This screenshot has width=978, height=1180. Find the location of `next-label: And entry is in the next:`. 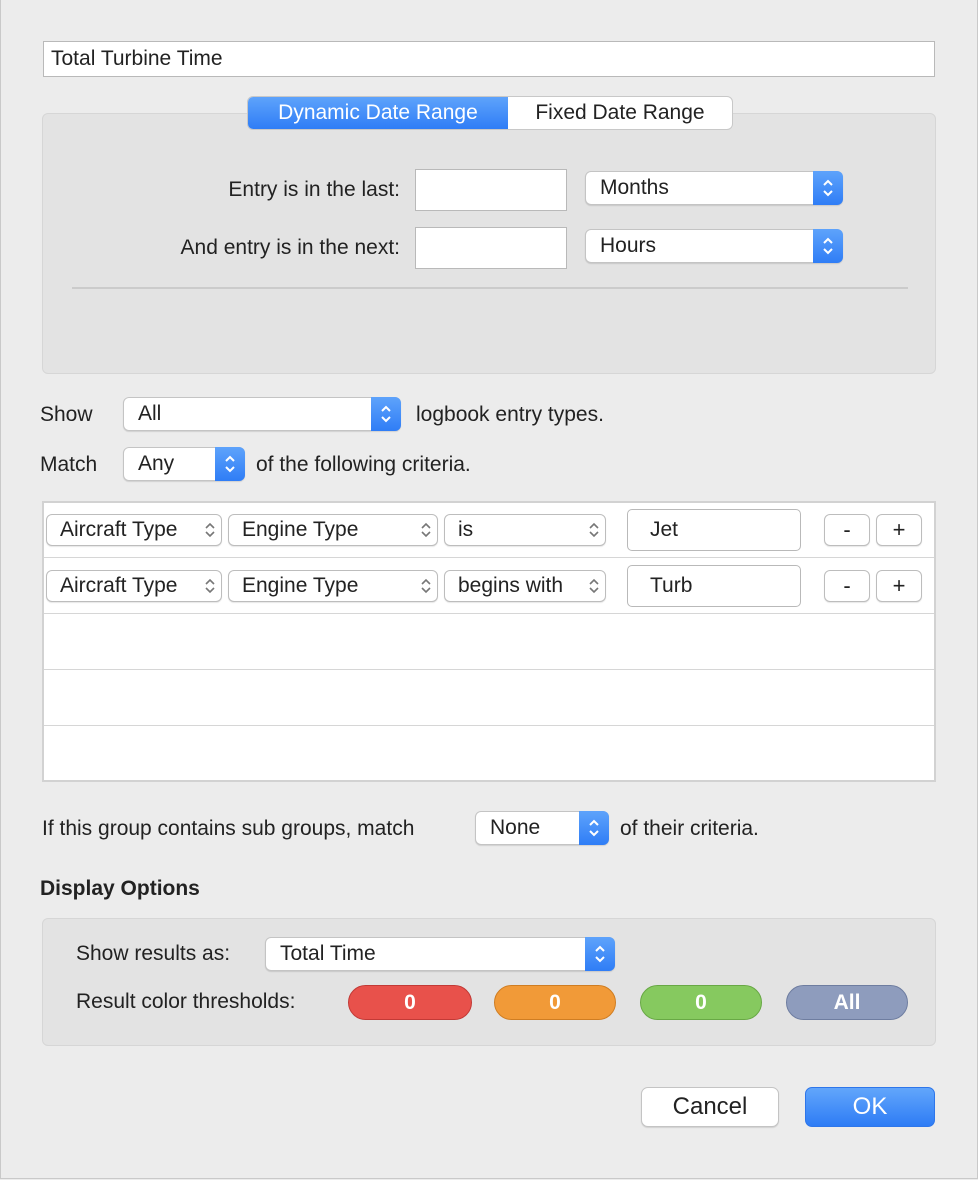

next-label: And entry is in the next: is located at coordinates (290, 247).